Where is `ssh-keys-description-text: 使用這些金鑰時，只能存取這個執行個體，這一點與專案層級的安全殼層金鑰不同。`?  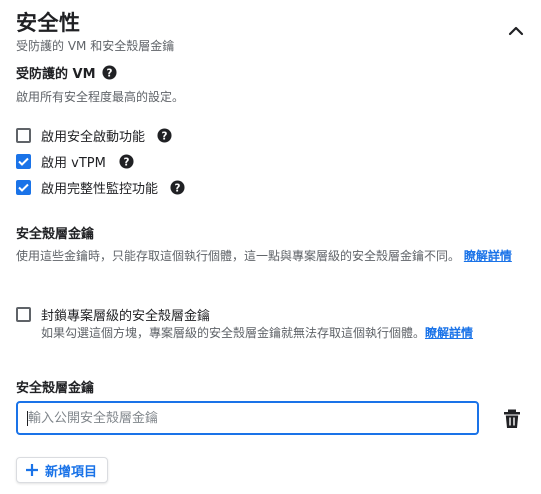 ssh-keys-description-text: 使用這些金鑰時，只能存取這個執行個體，這一點與專案層級的安全殼層金鑰不同。 is located at coordinates (238, 256).